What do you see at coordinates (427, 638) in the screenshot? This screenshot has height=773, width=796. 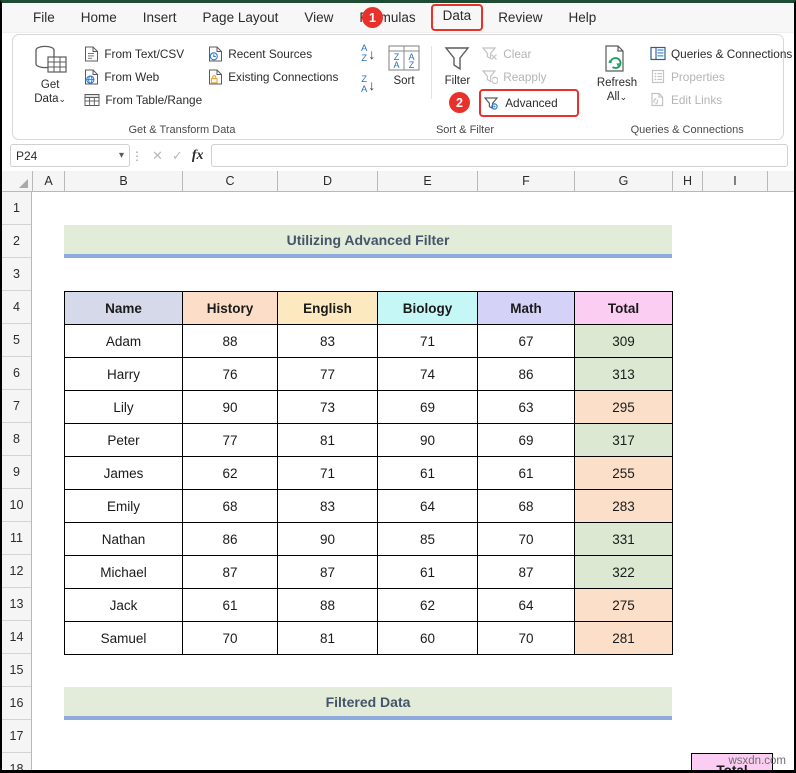 I see `table-cell-biology: 60` at bounding box center [427, 638].